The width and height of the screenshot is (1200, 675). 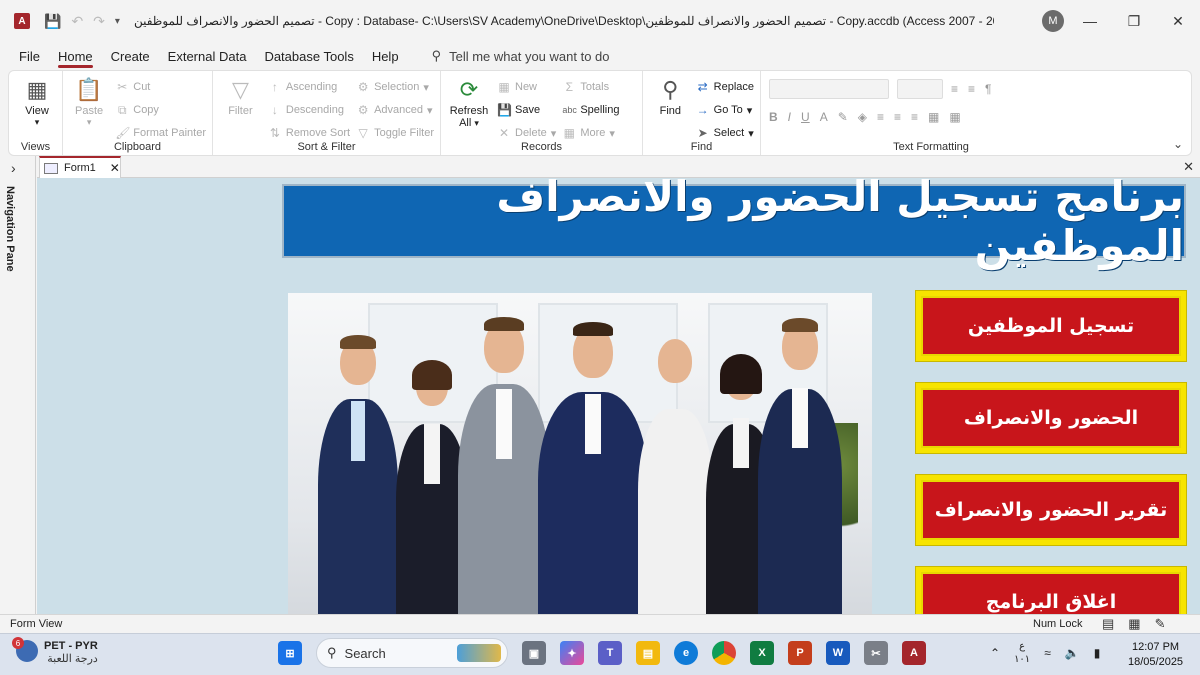 I want to click on sort-descending-icon: ↓, so click(x=274, y=110).